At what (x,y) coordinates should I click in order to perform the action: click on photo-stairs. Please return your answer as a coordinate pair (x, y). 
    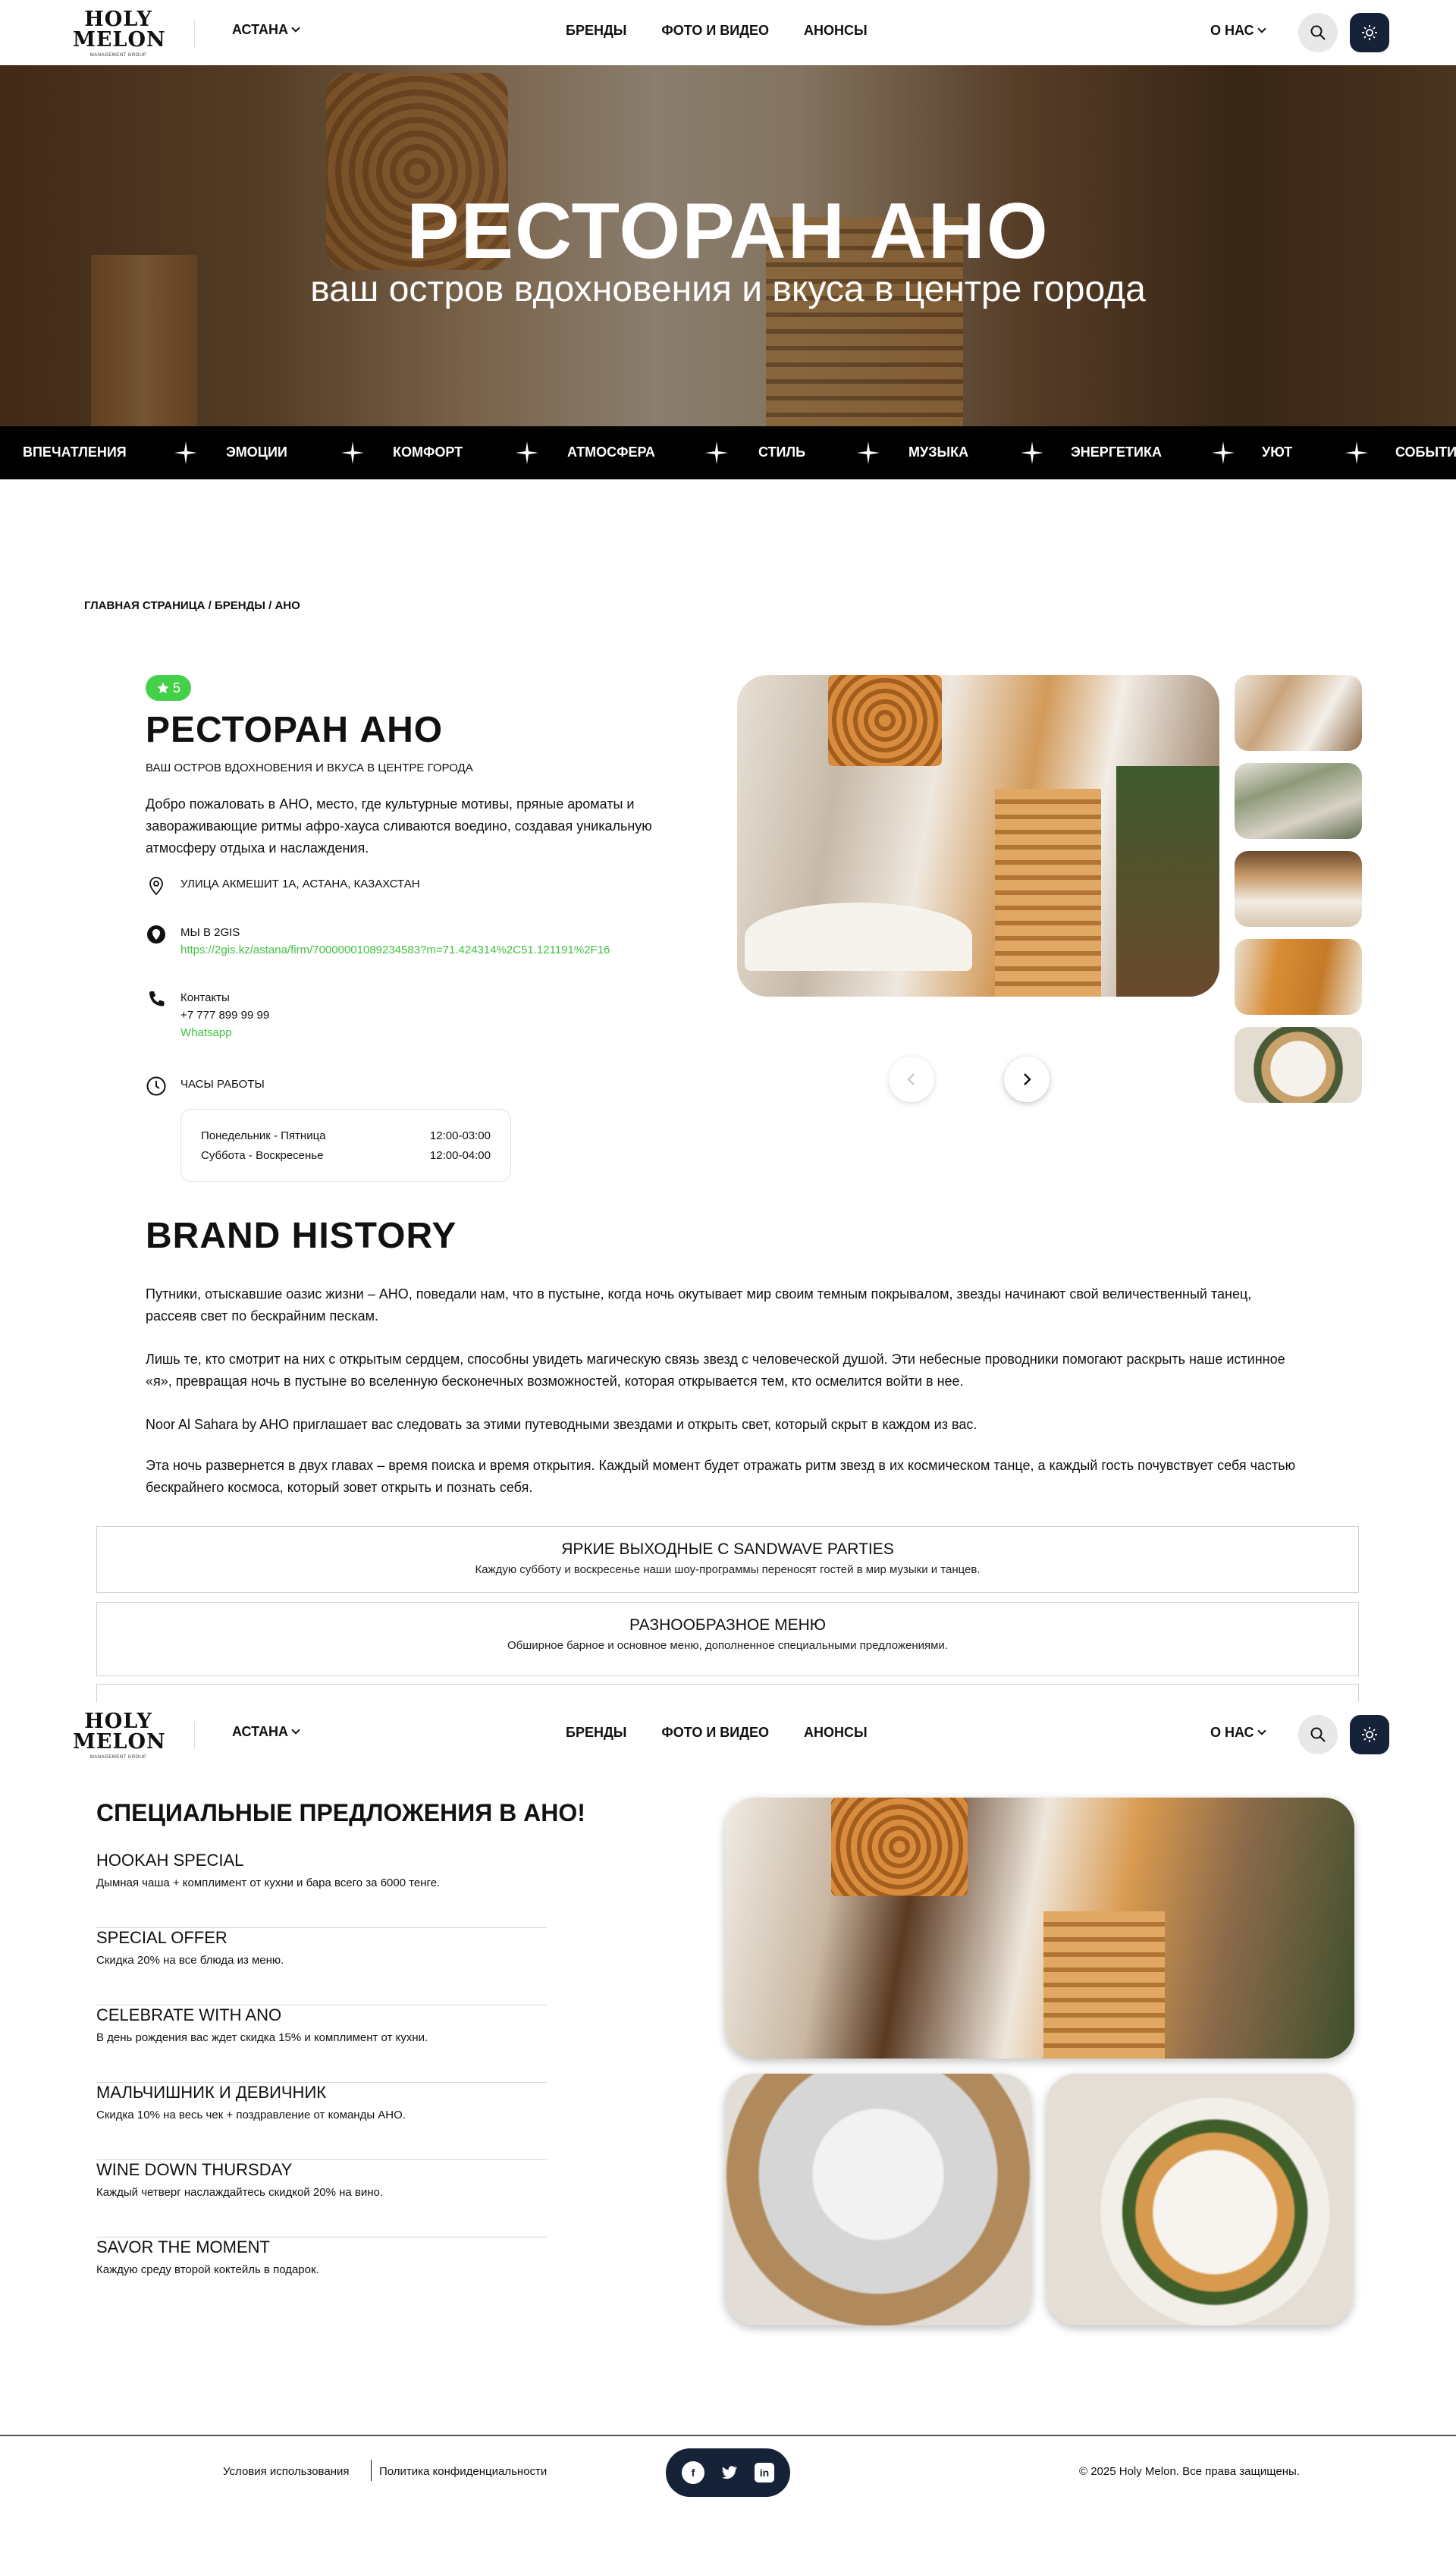
    Looking at the image, I should click on (1048, 893).